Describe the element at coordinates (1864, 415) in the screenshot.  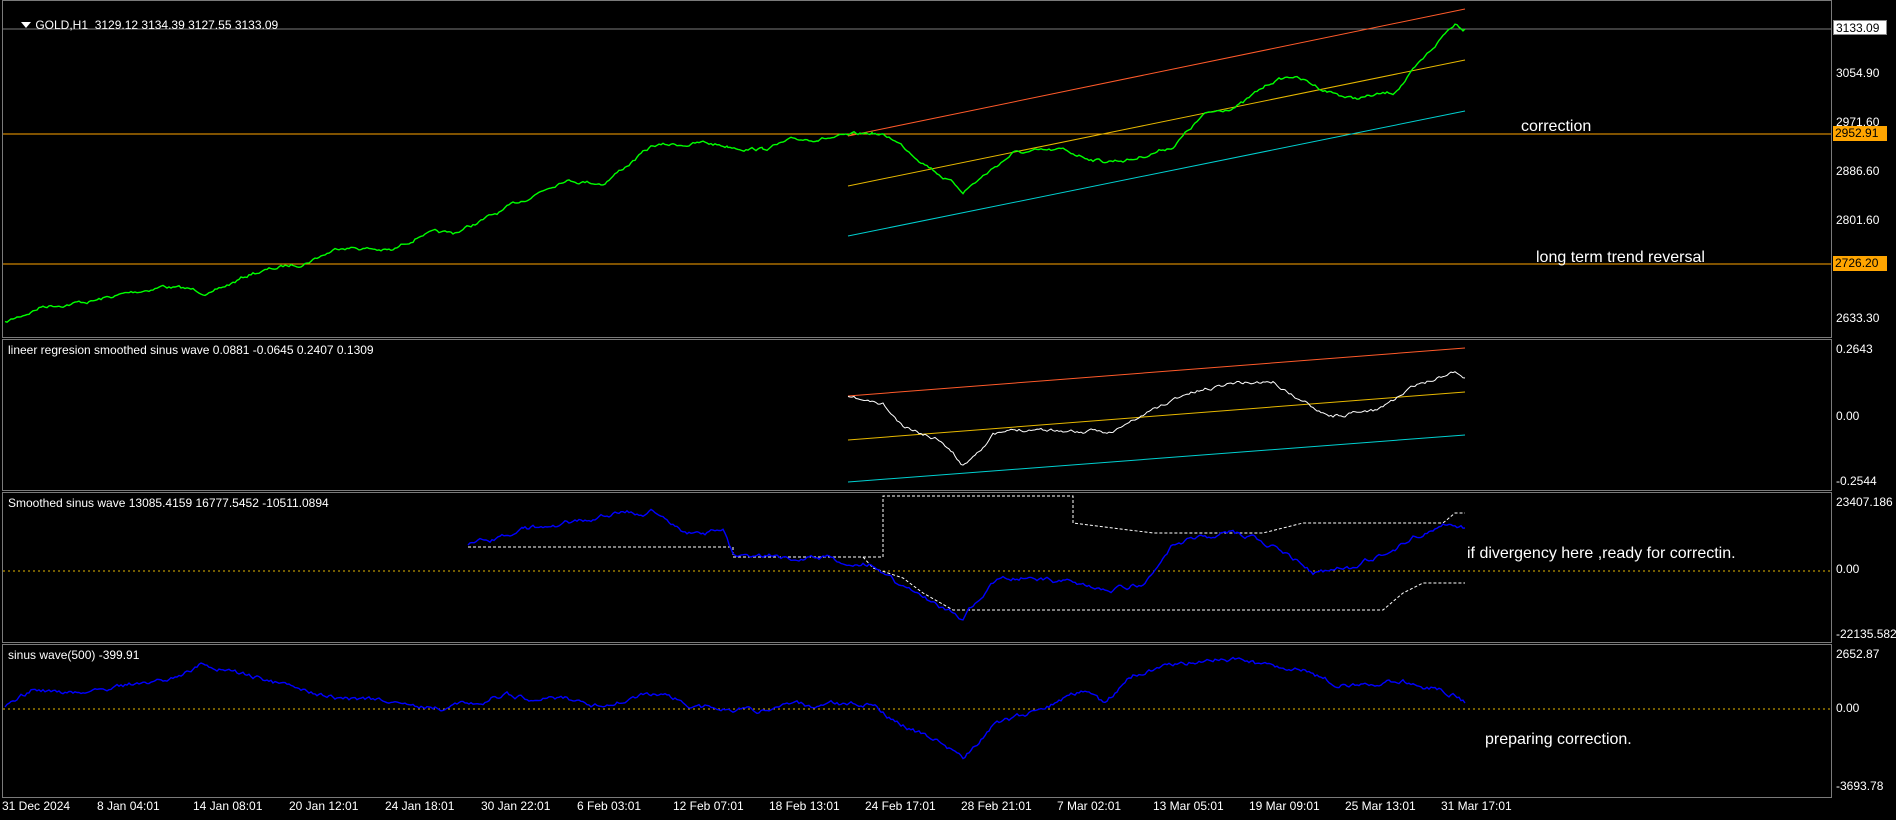
I see `regression-axis: 0.2643 0.00 -0.2544` at that location.